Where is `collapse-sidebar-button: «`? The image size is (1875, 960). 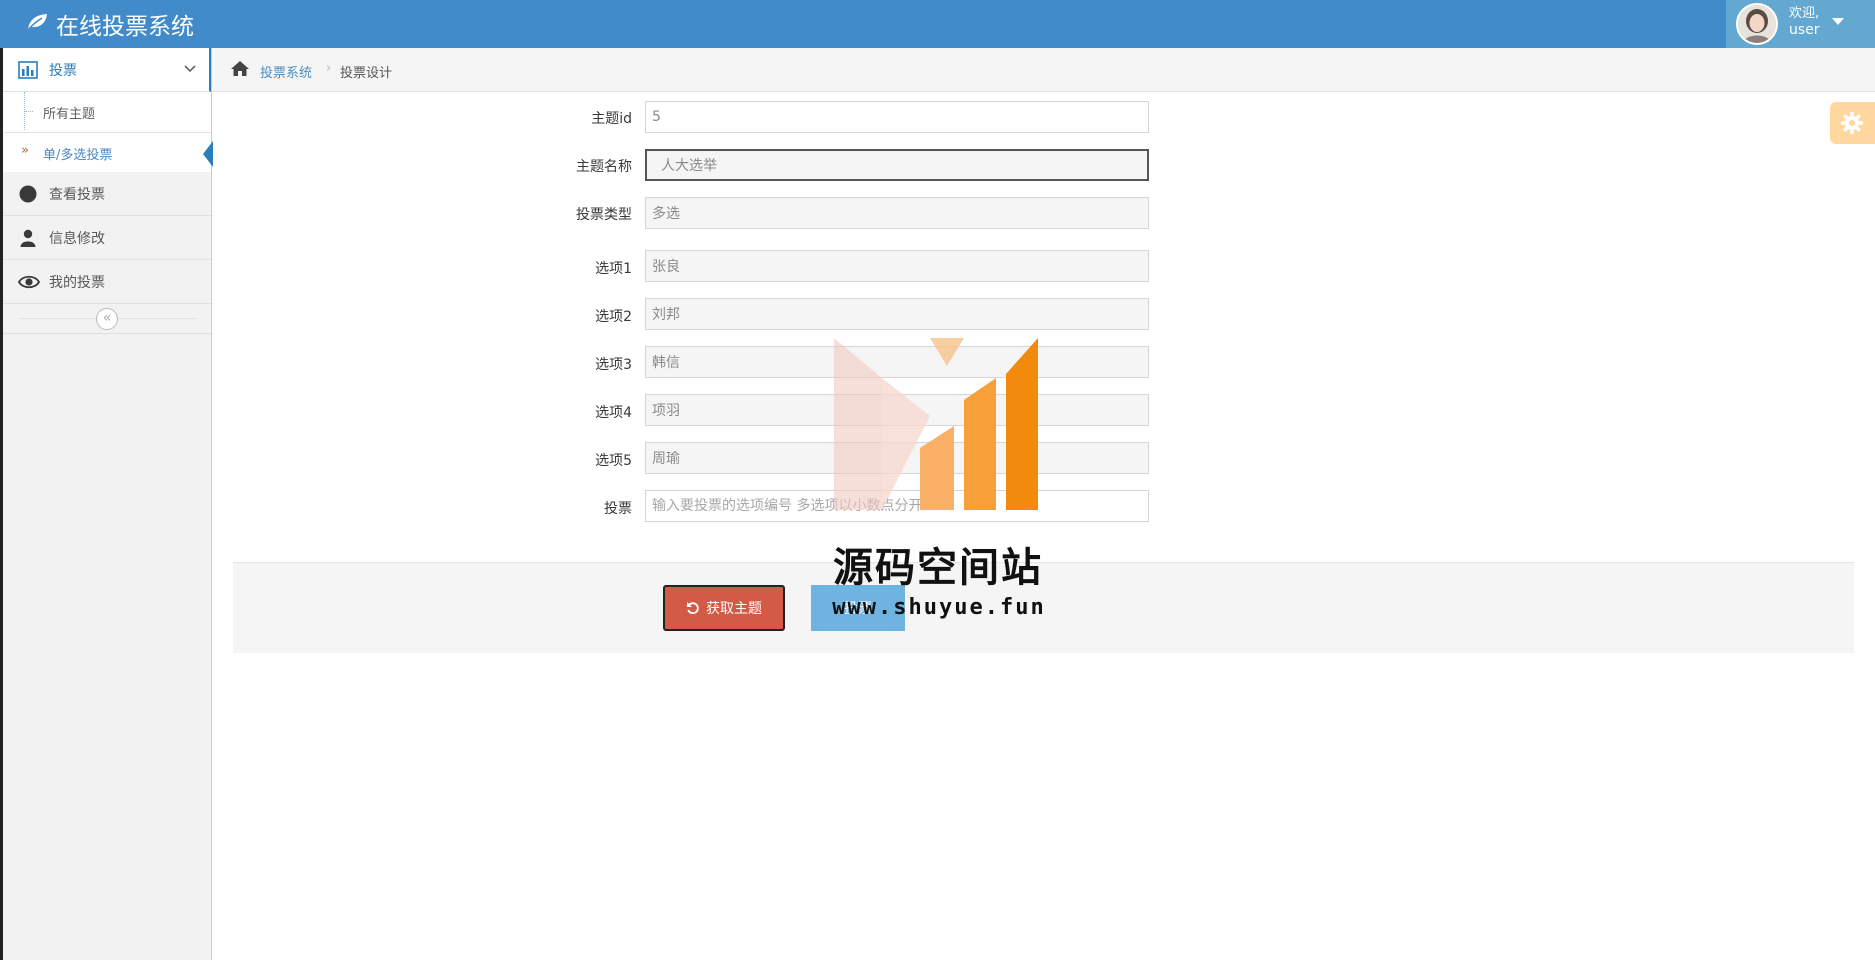
collapse-sidebar-button: « is located at coordinates (107, 319).